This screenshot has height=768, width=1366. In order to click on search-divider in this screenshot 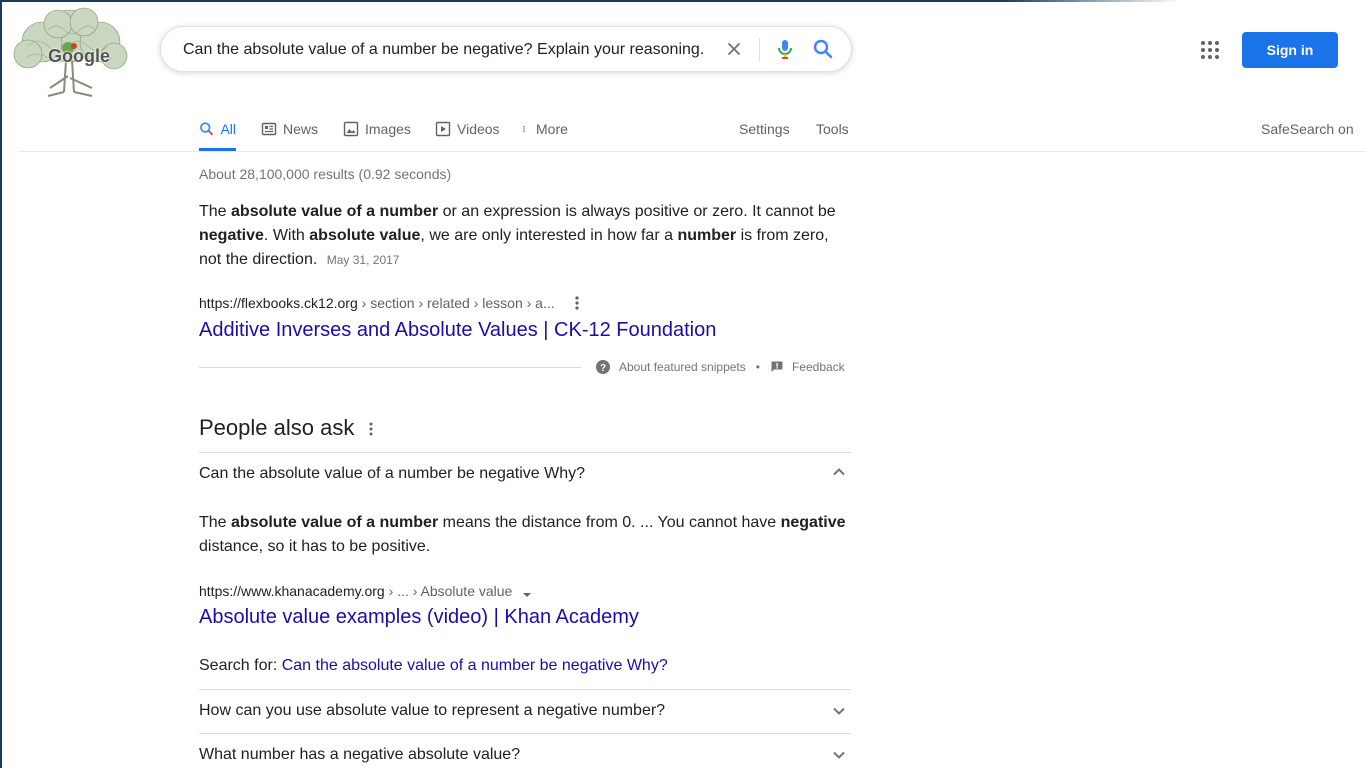, I will do `click(759, 50)`.